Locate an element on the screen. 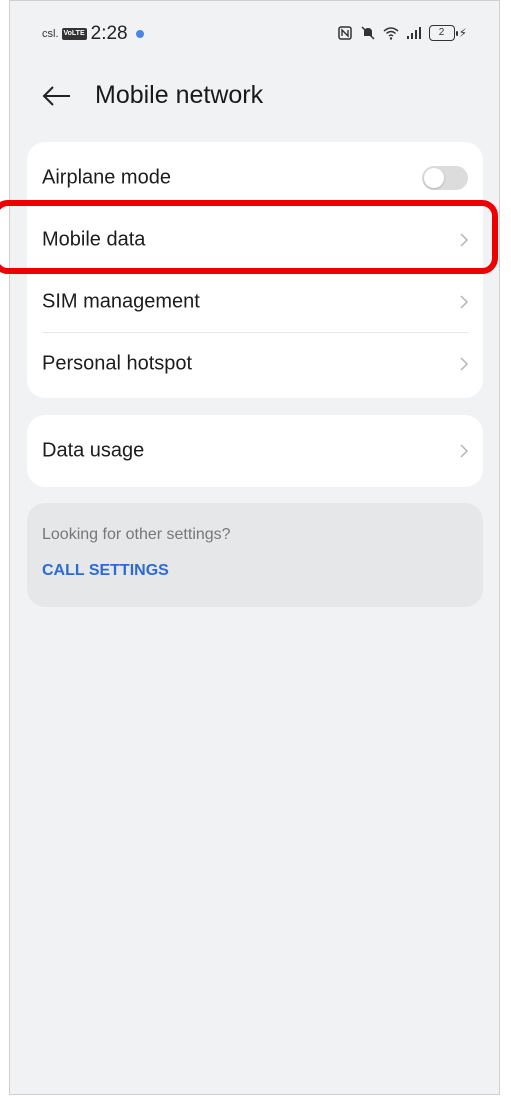  page-header: Mobile network is located at coordinates (254, 96).